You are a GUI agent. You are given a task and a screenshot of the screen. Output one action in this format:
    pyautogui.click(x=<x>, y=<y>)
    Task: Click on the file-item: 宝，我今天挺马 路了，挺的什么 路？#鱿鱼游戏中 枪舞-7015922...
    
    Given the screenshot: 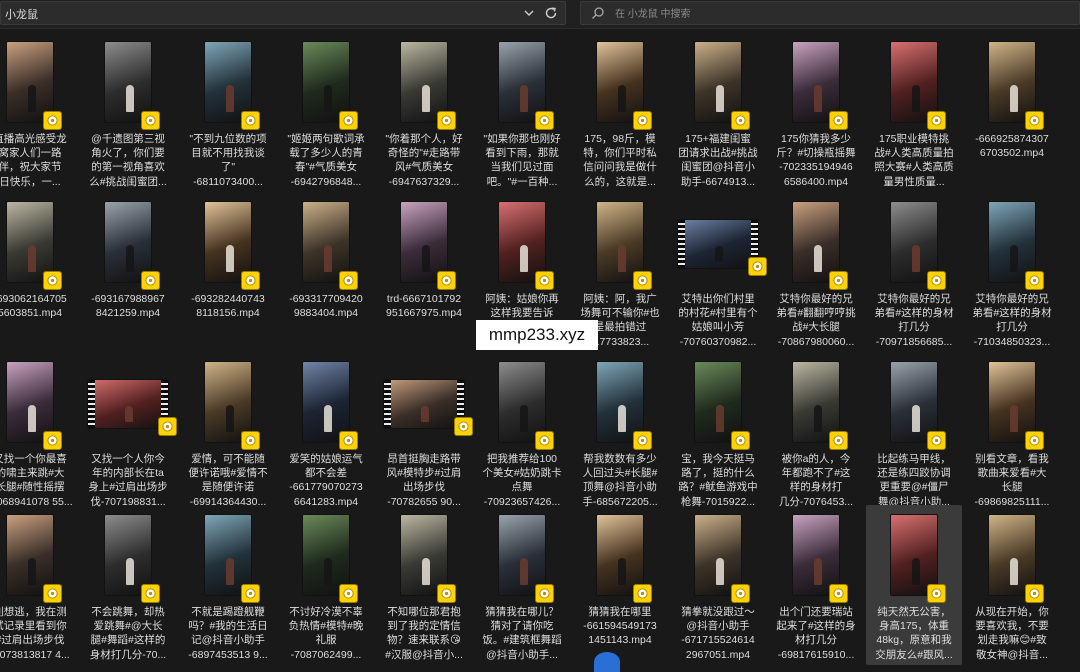 What is the action you would take?
    pyautogui.click(x=718, y=432)
    